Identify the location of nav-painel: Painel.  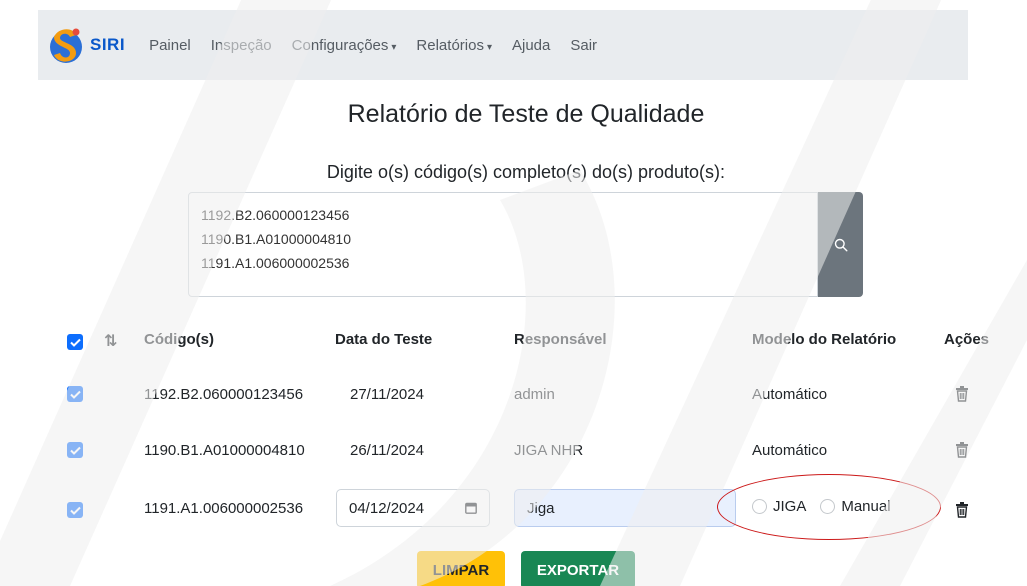
(170, 45).